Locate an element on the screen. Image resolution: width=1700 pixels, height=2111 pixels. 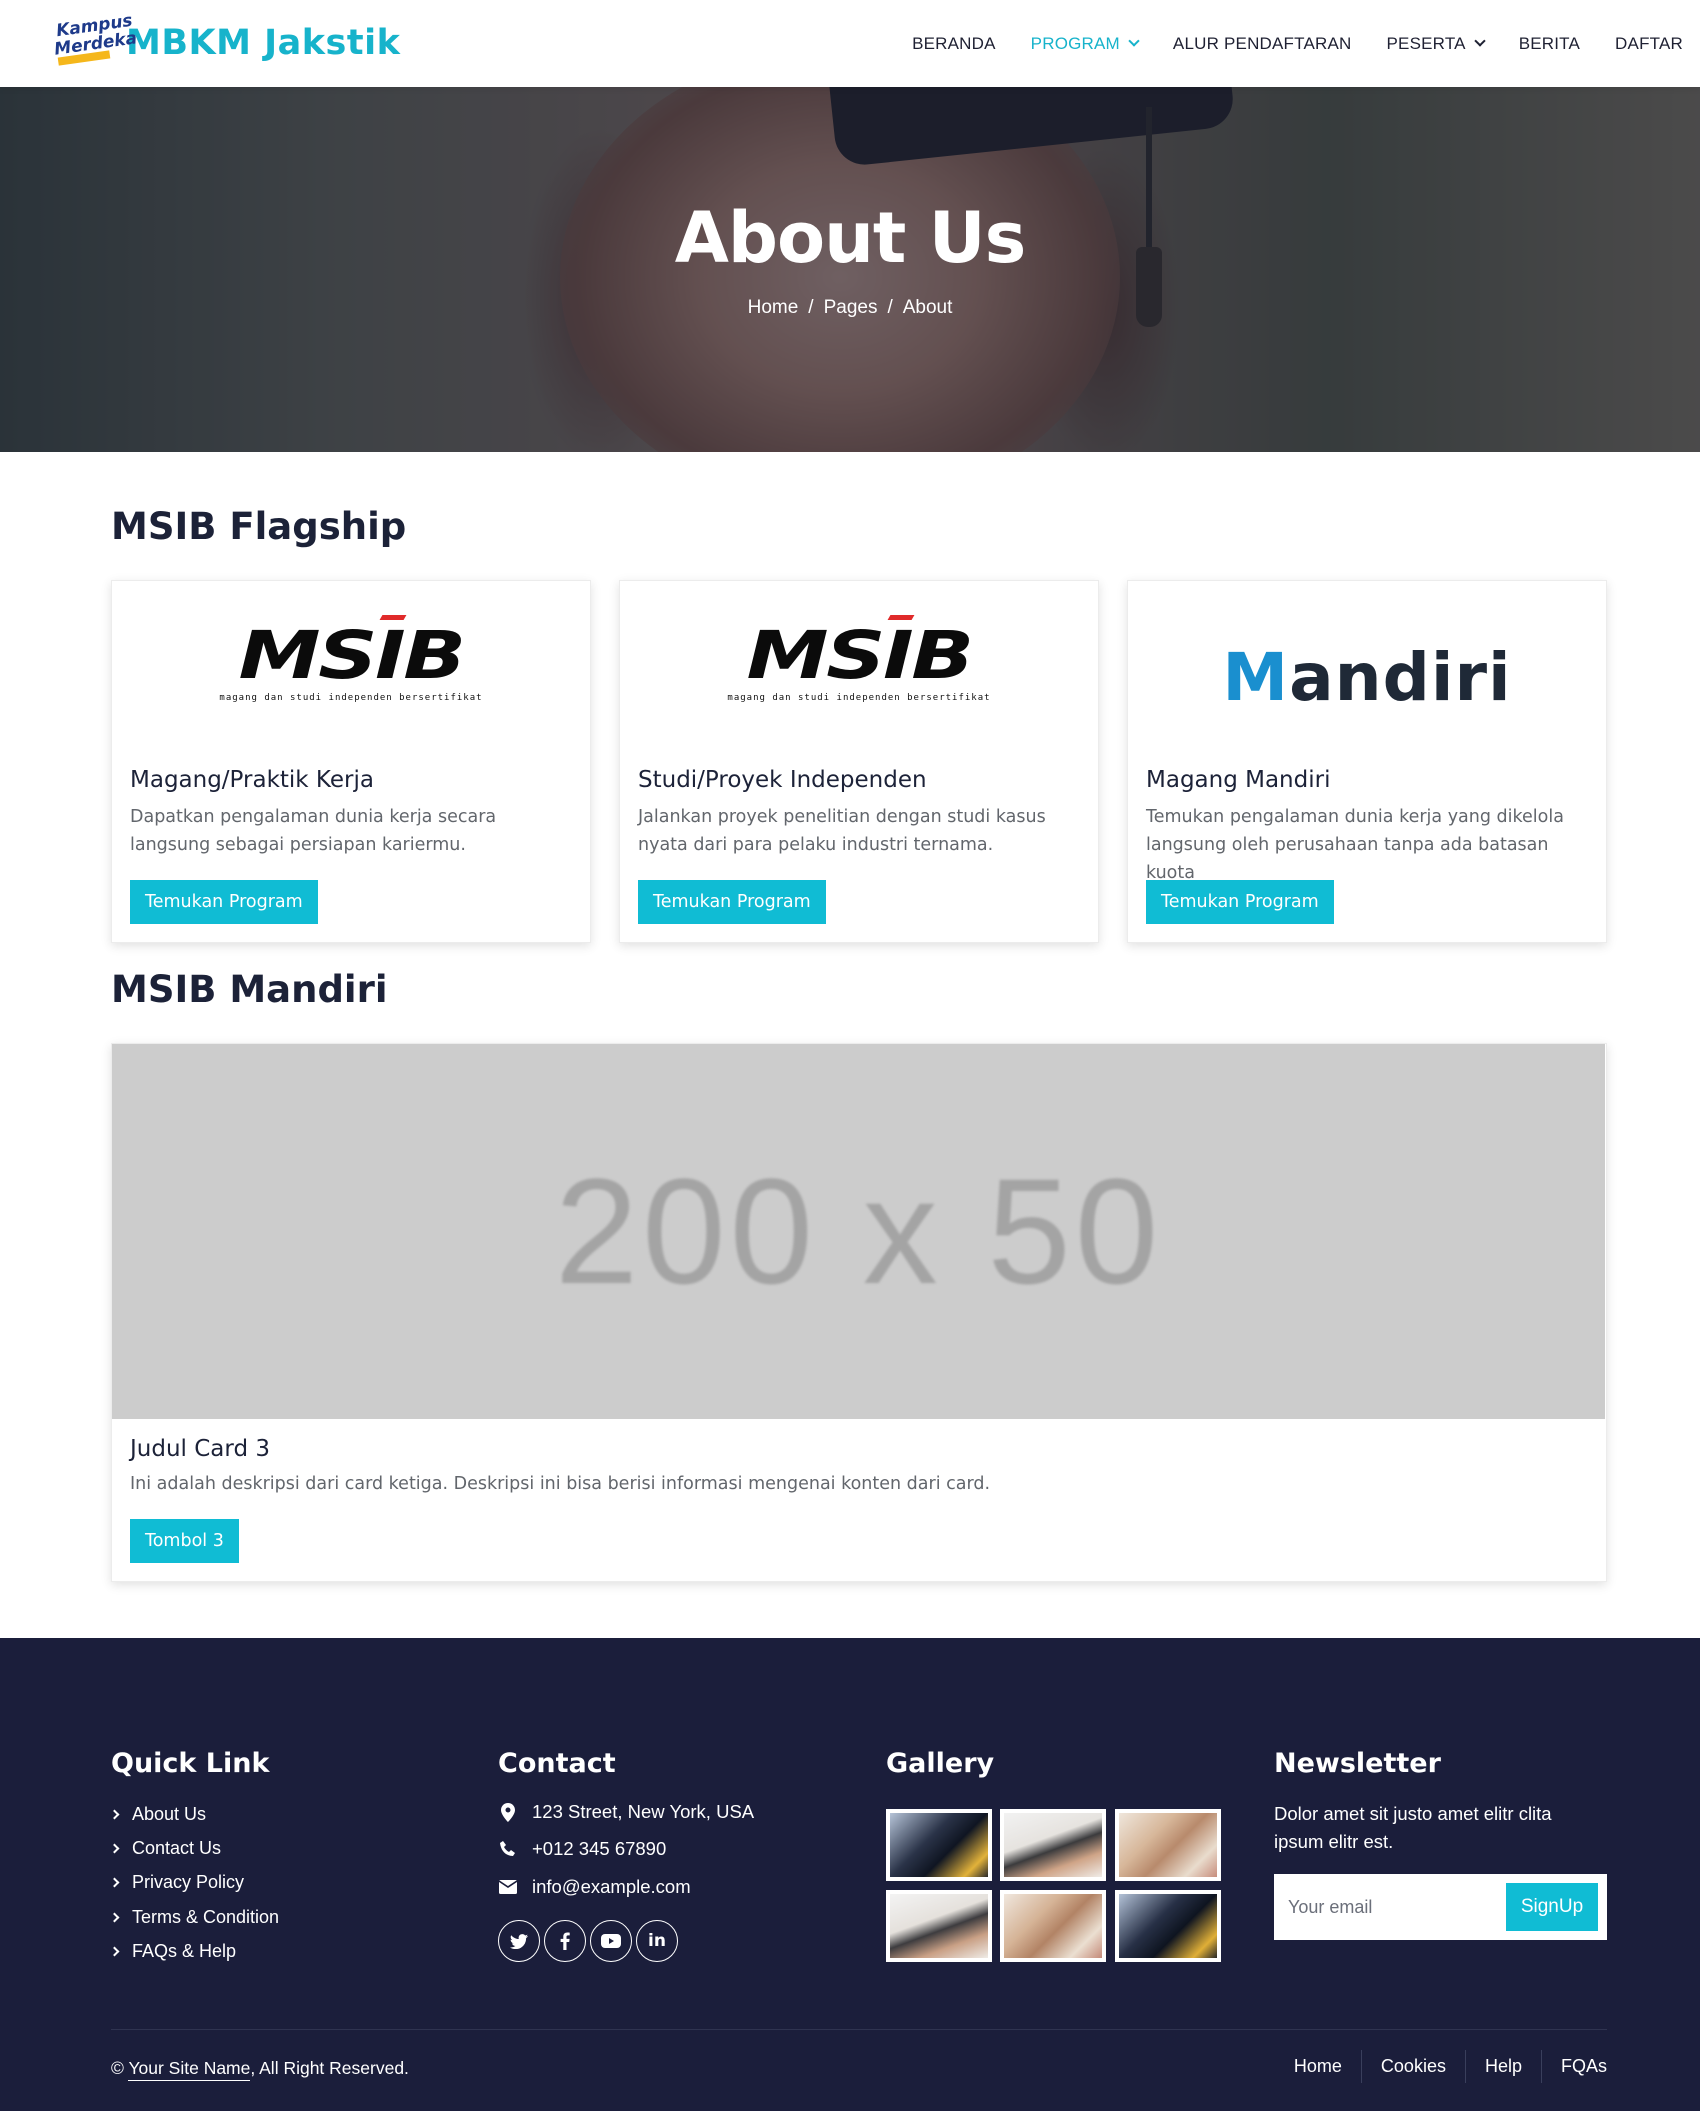
footer-bottom-link-home: Home is located at coordinates (1318, 2066).